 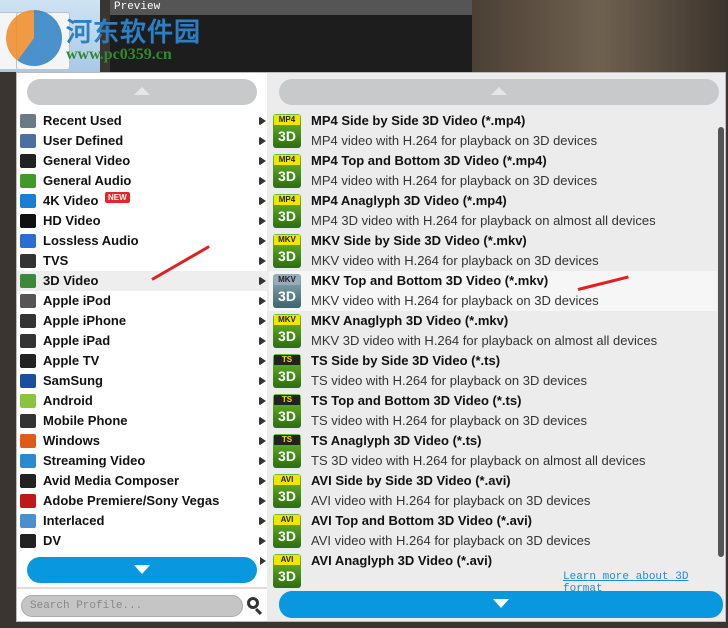 What do you see at coordinates (488, 169) in the screenshot?
I see `format-item: MP4 3D MP4 Top and Bottom 3D Video (*.mp4)` at bounding box center [488, 169].